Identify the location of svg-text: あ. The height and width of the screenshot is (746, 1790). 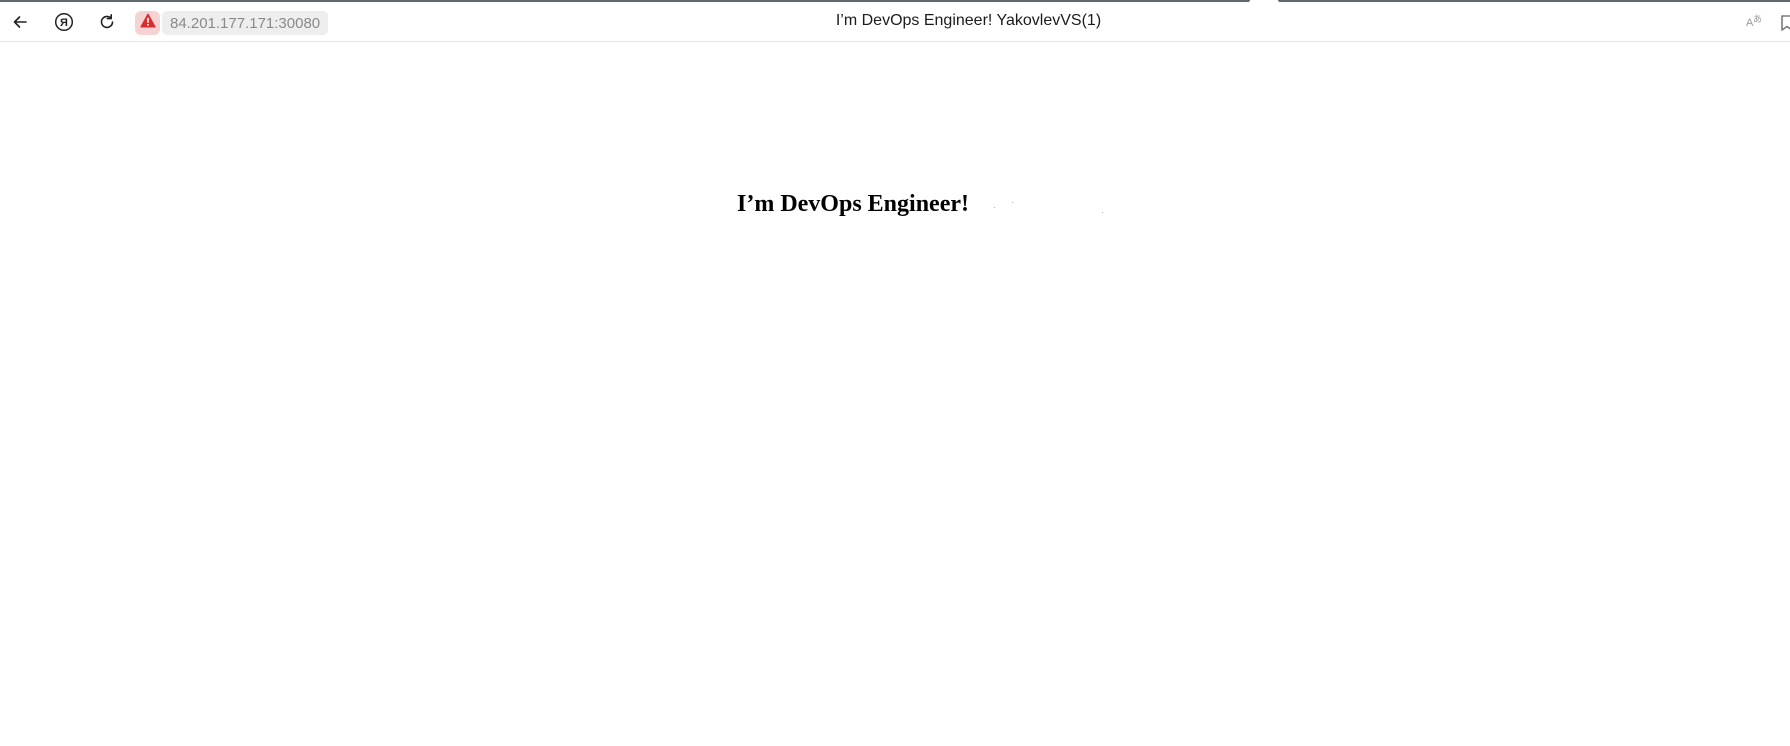
(1757, 19).